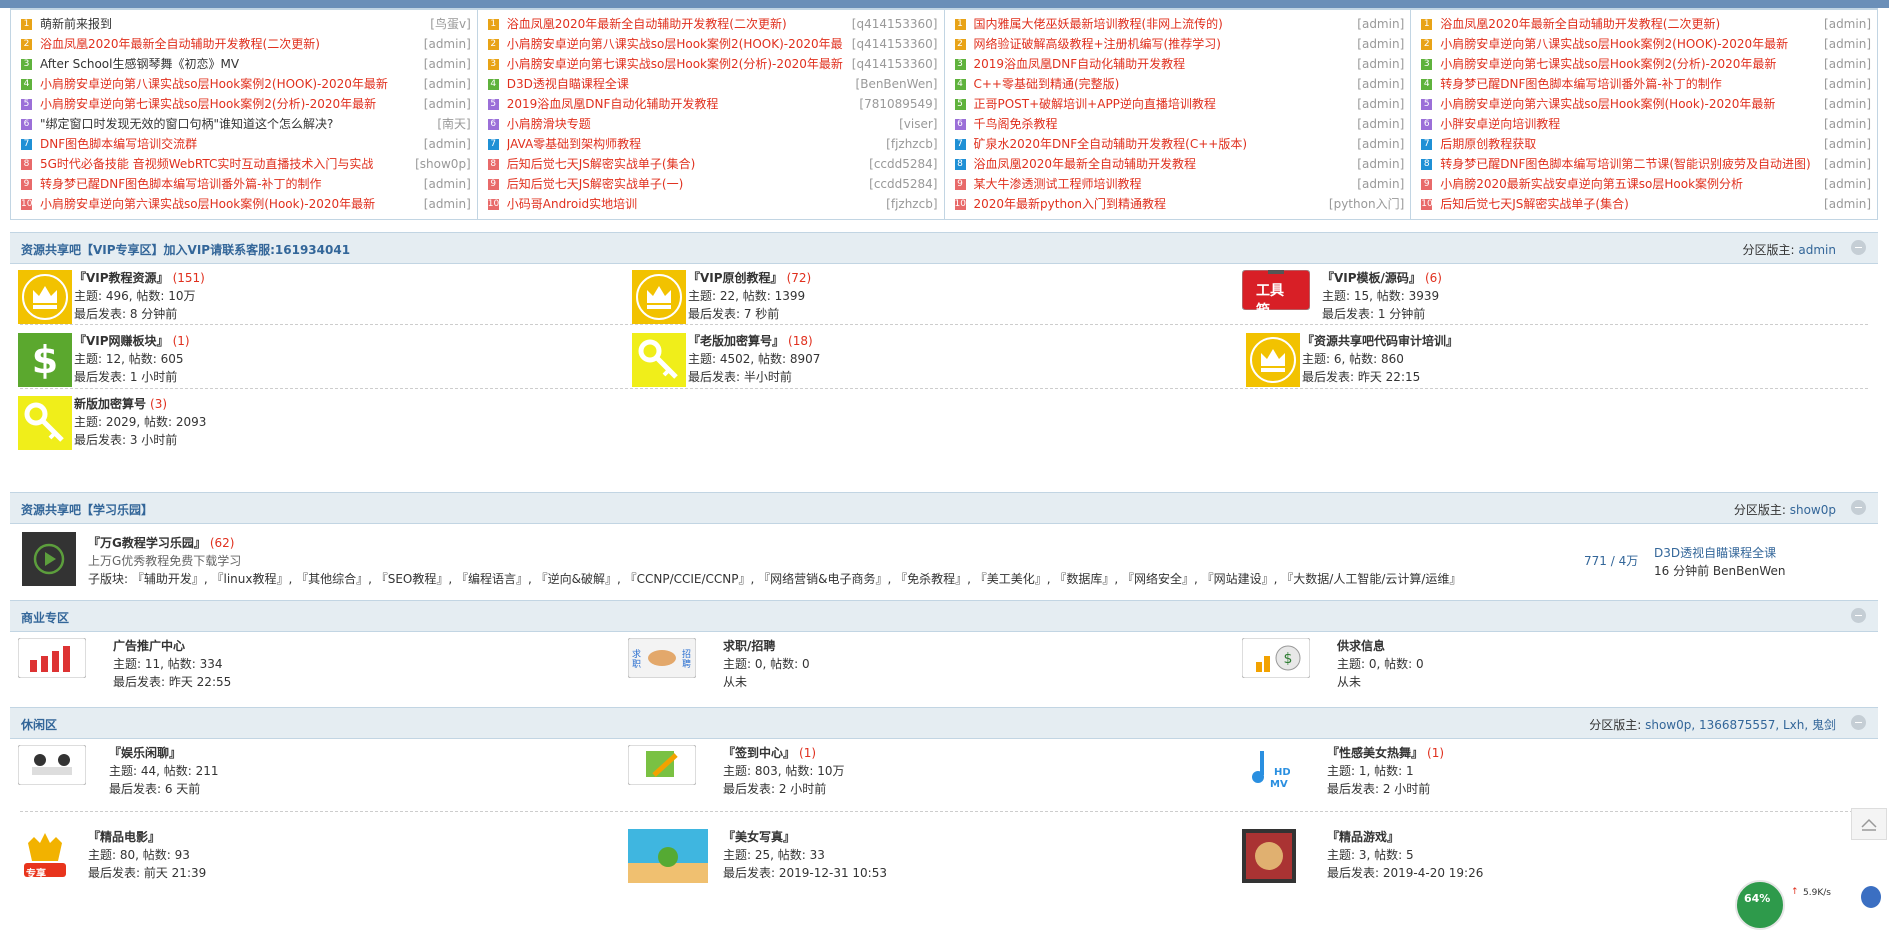 Image resolution: width=1889 pixels, height=930 pixels. I want to click on biz-section-title: 商业专区, so click(45, 617).